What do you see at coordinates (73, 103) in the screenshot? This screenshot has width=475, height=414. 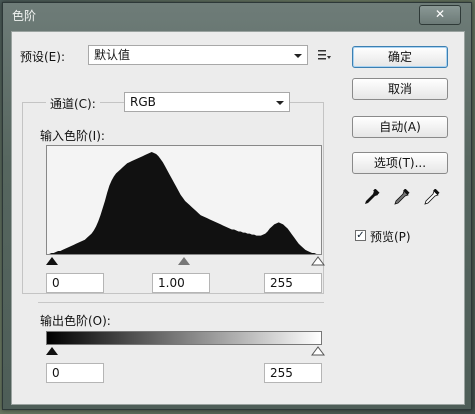 I see `channel-label: 通道(C):` at bounding box center [73, 103].